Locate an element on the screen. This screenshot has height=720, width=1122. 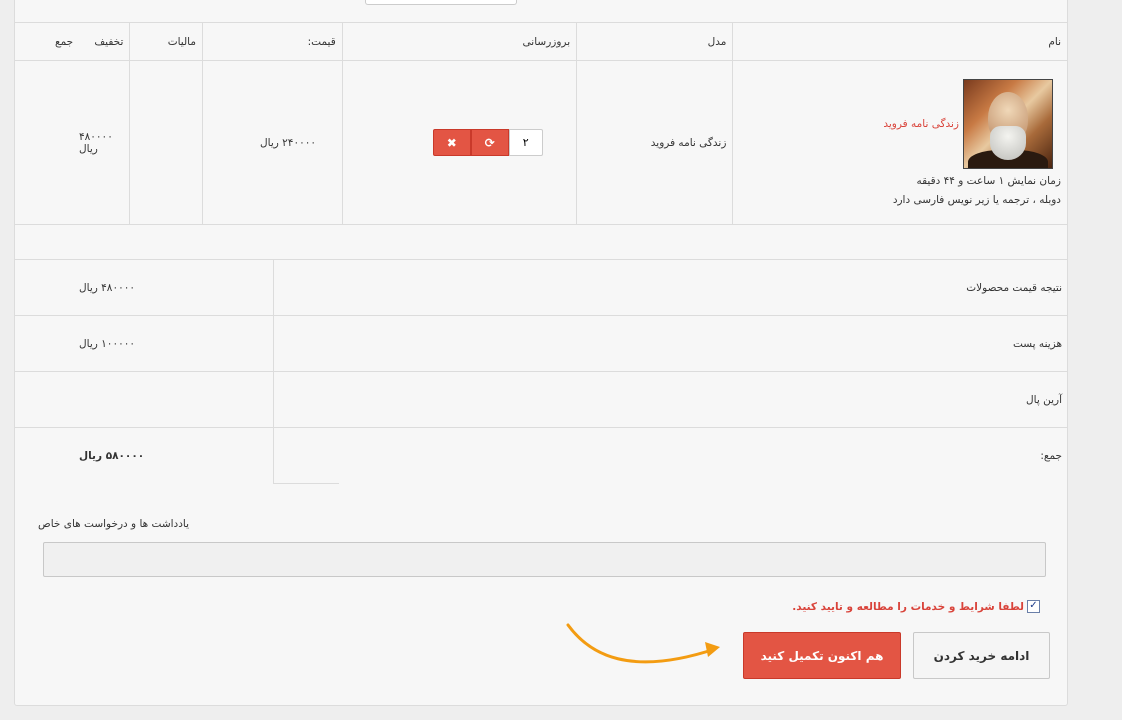
product-image is located at coordinates (1008, 124).